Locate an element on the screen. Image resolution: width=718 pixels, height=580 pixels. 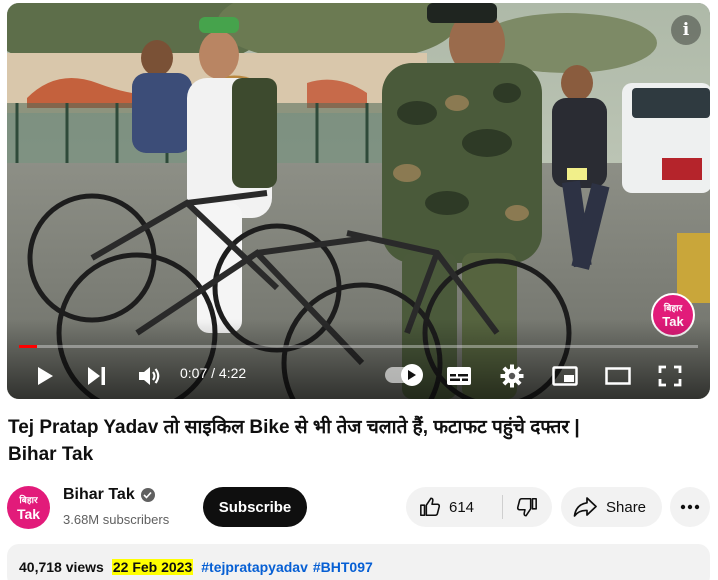
dislike-button is located at coordinates (527, 507).